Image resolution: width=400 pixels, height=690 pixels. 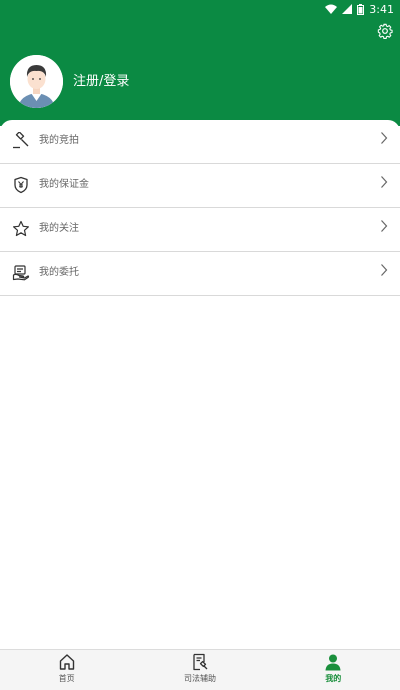 I want to click on bottom-tab-bar: 首页 司法辅助 我的, so click(x=200, y=669).